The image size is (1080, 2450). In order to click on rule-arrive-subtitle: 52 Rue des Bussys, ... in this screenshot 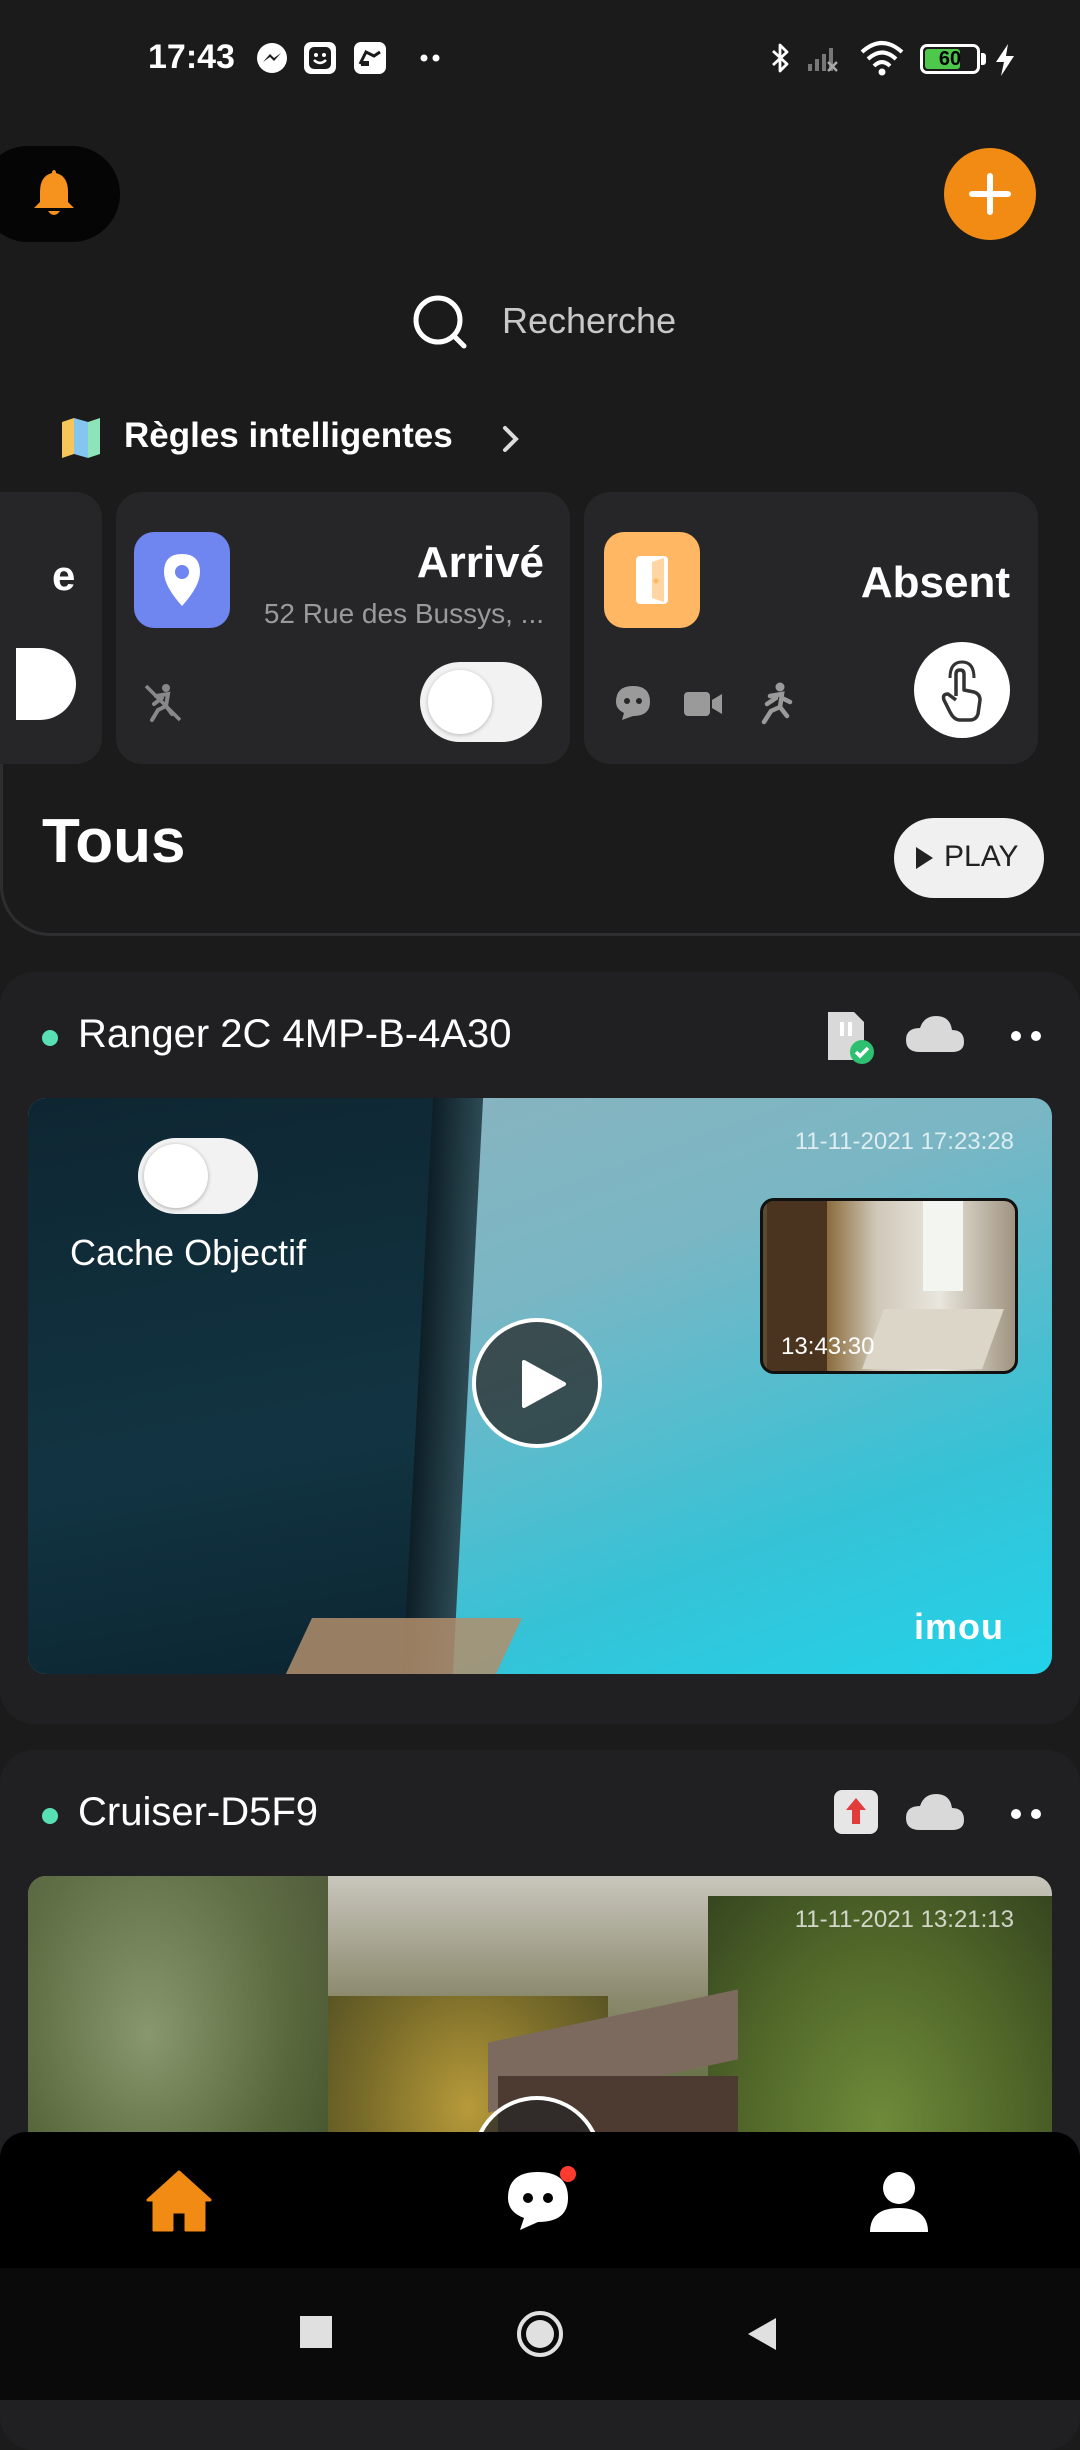, I will do `click(403, 613)`.